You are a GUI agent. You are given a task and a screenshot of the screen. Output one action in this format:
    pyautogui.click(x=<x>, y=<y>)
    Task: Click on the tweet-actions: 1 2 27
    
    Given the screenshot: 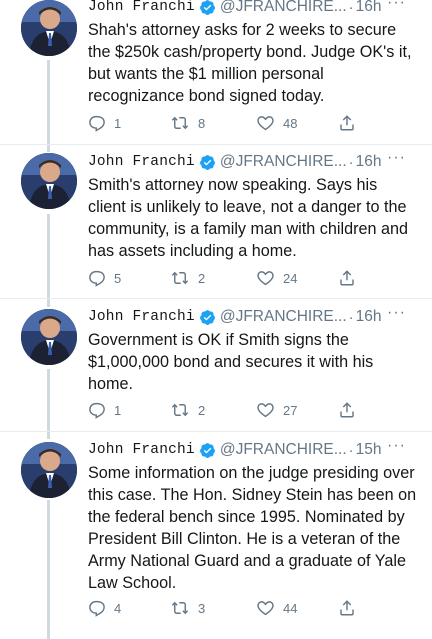 What is the action you would take?
    pyautogui.click(x=228, y=411)
    